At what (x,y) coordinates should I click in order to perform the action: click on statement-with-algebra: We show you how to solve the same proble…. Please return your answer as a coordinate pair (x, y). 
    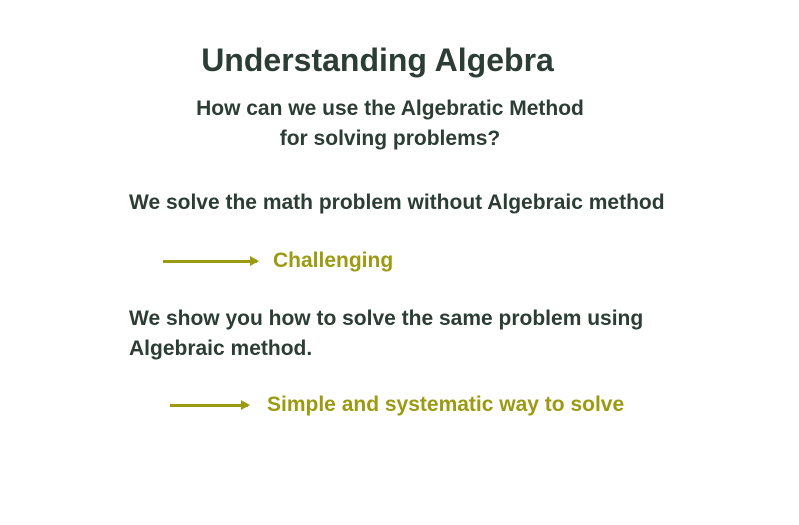
    Looking at the image, I should click on (439, 334).